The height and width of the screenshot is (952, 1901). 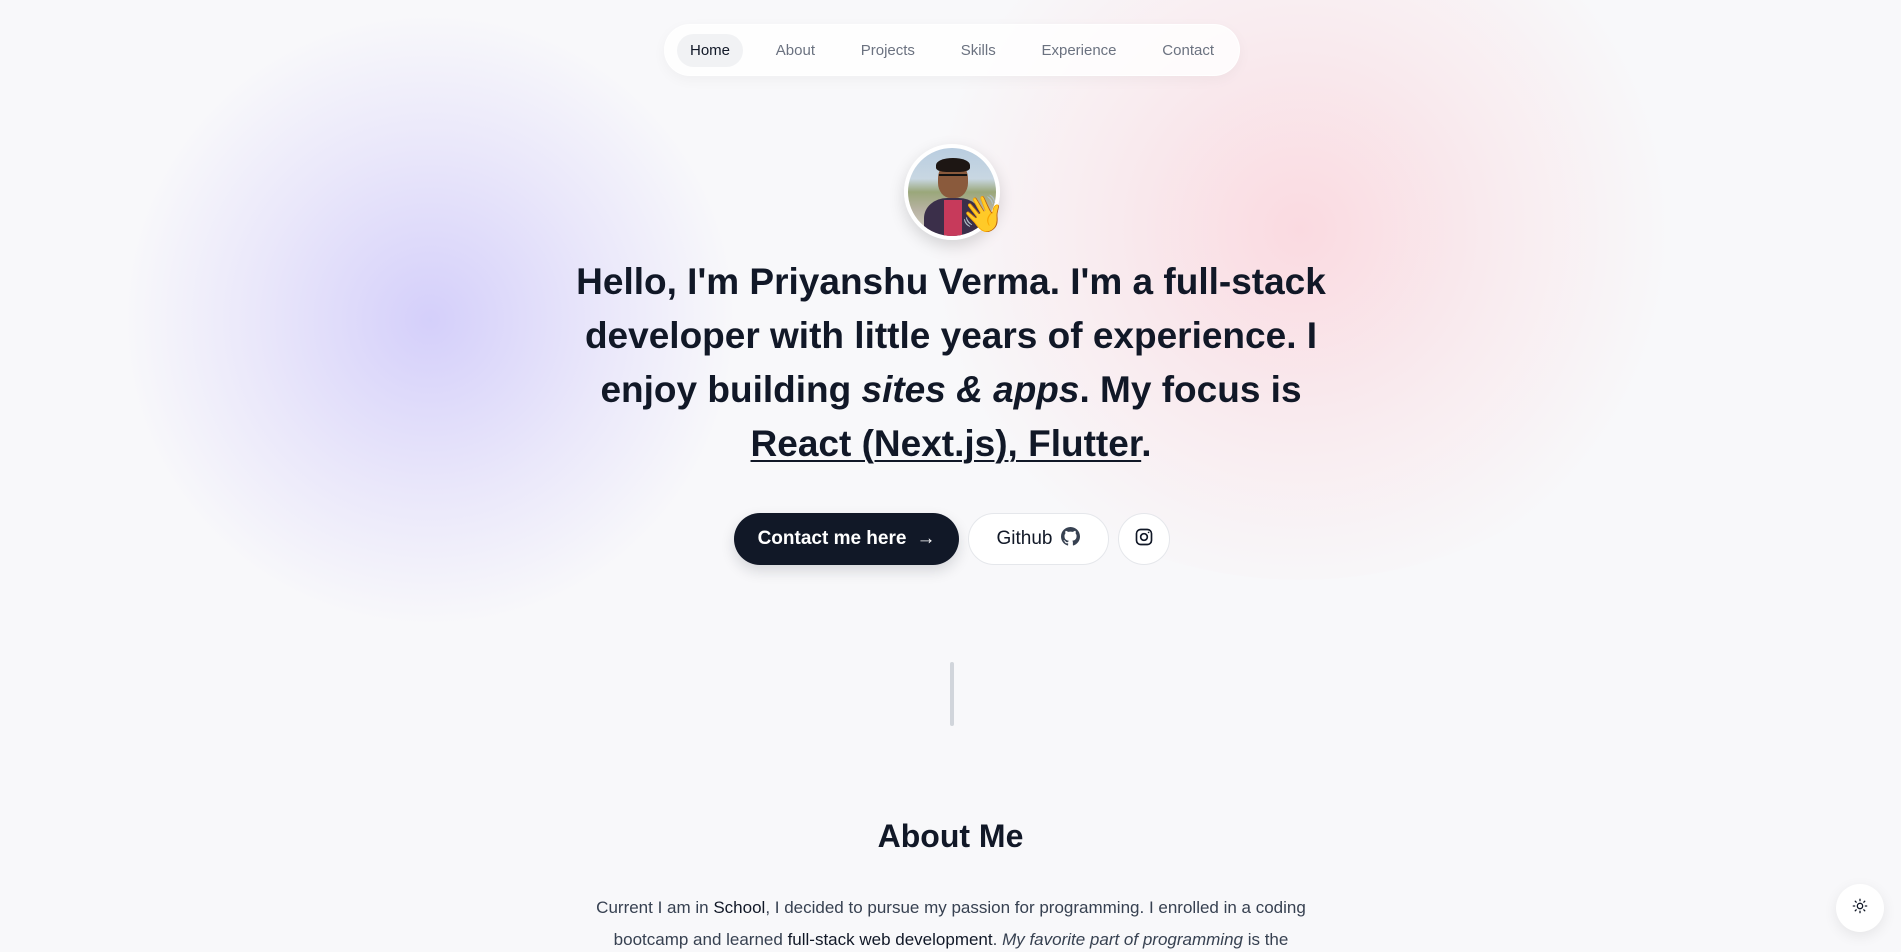 I want to click on nav-item-skills: Skills, so click(x=978, y=50).